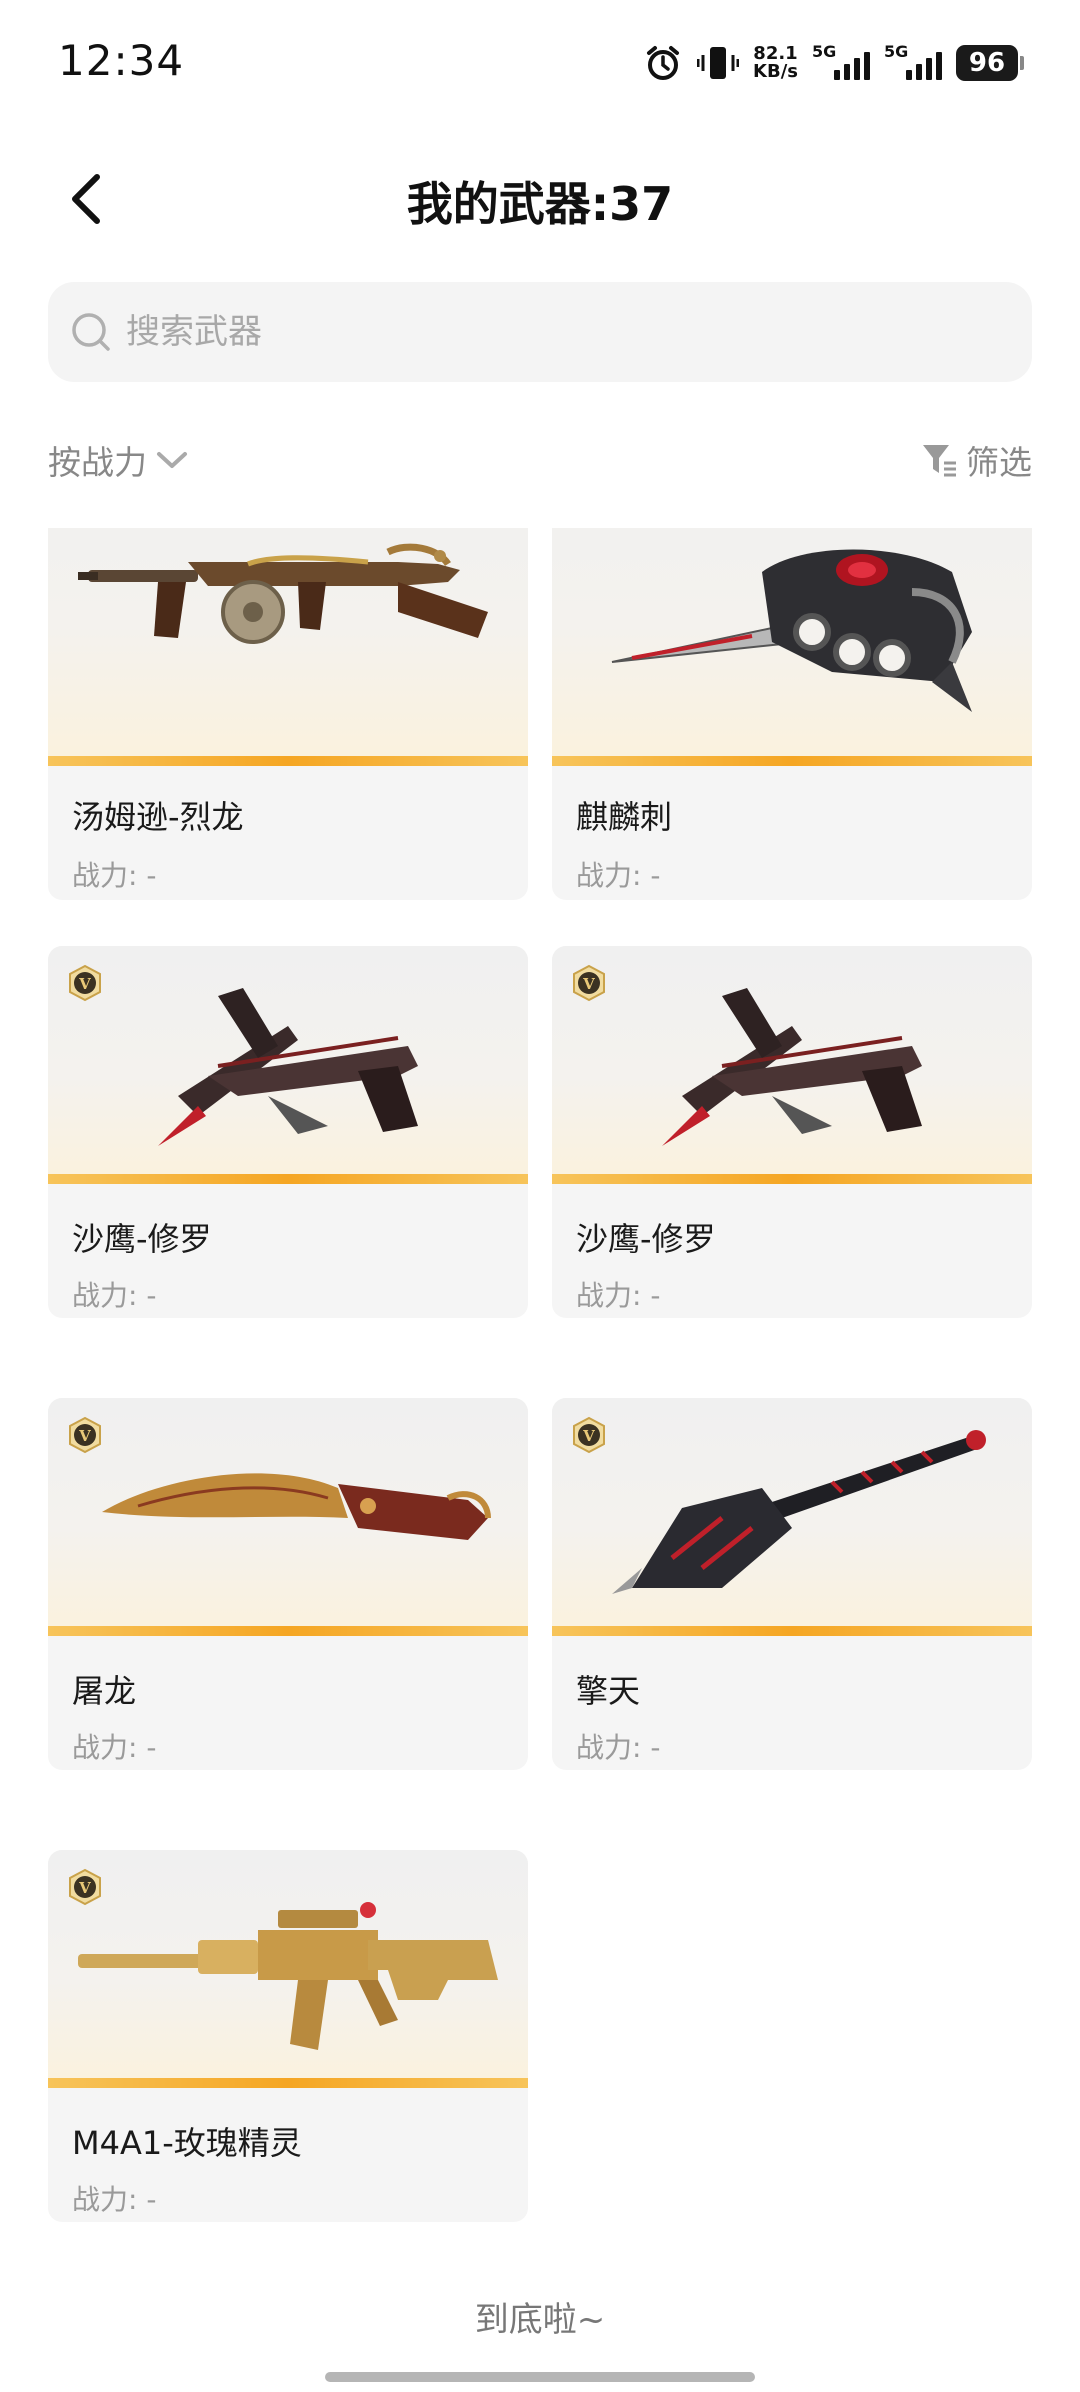 This screenshot has width=1080, height=2392. What do you see at coordinates (172, 460) in the screenshot?
I see `chevron-down-icon` at bounding box center [172, 460].